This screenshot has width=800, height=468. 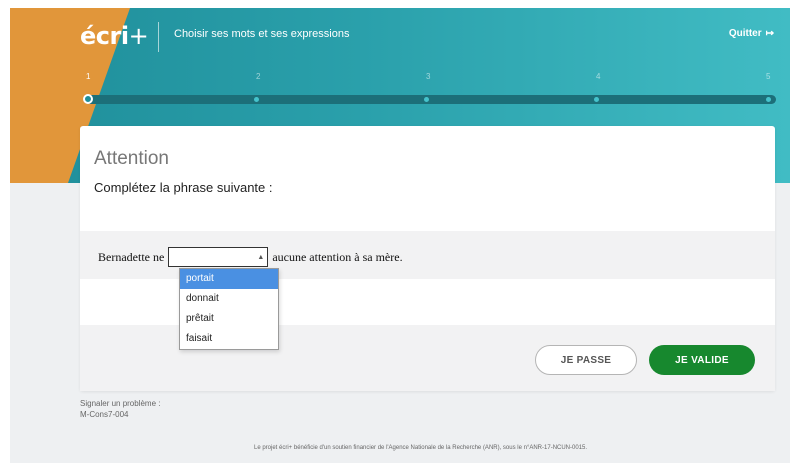 I want to click on logo-plus: +, so click(x=138, y=36).